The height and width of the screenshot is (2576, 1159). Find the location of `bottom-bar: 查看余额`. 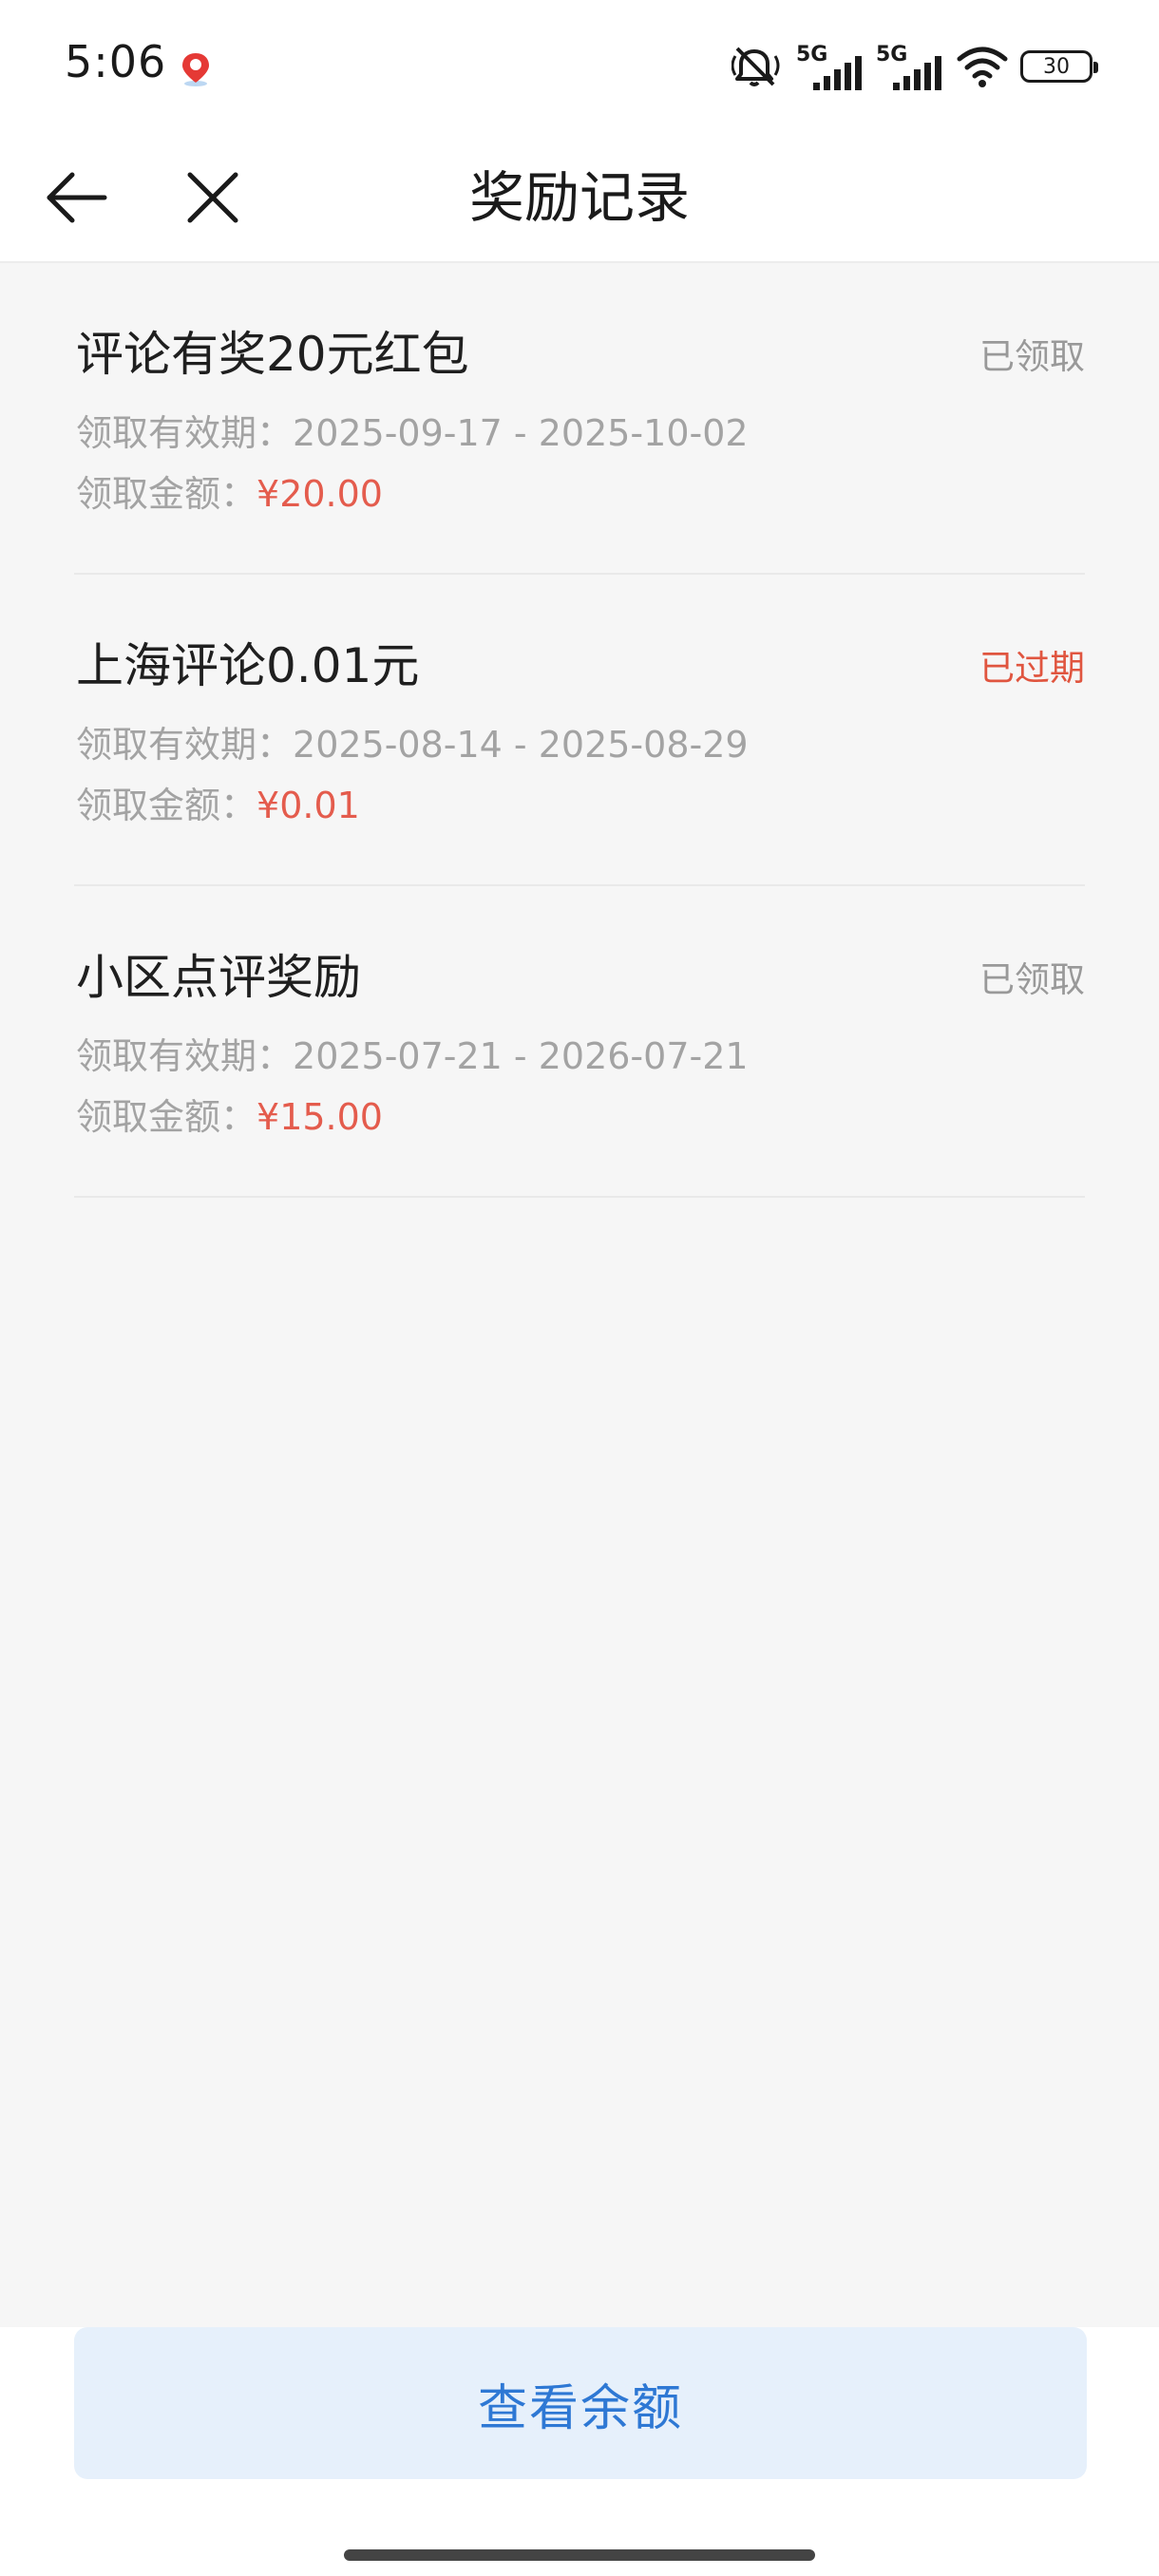

bottom-bar: 查看余额 is located at coordinates (579, 2451).